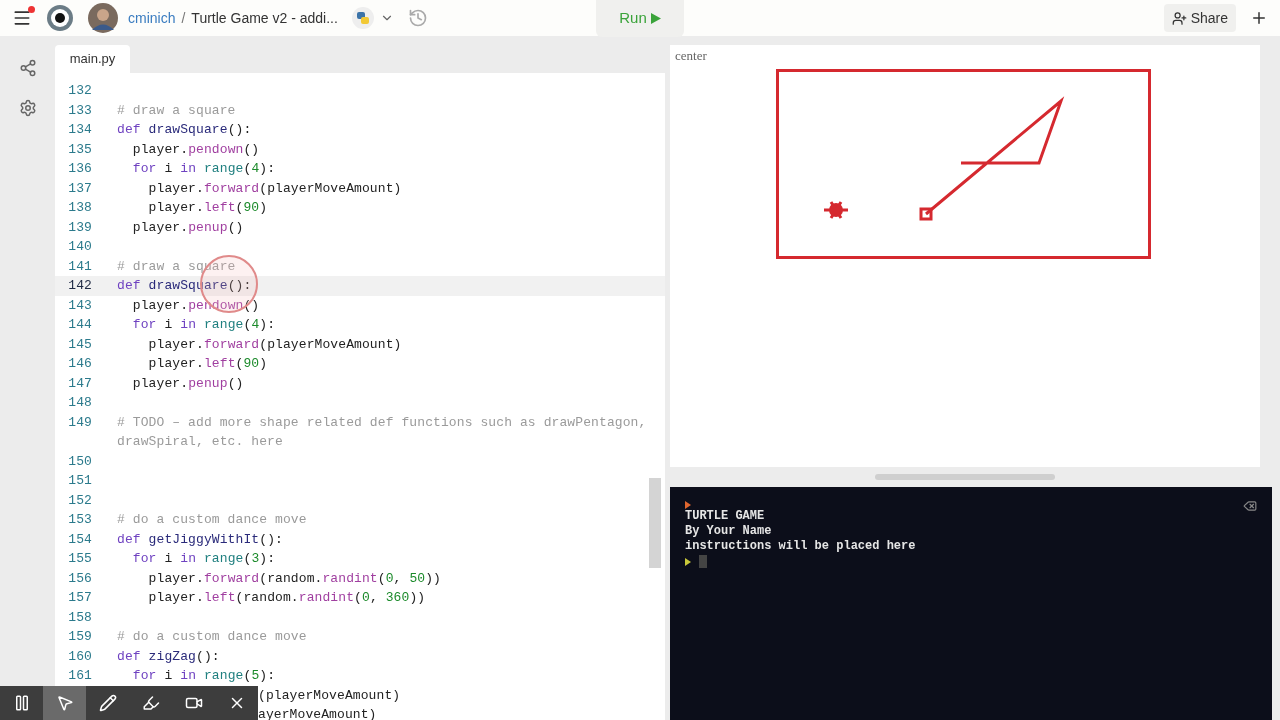 The height and width of the screenshot is (720, 1280). What do you see at coordinates (80, 110) in the screenshot?
I see `line-number: 133` at bounding box center [80, 110].